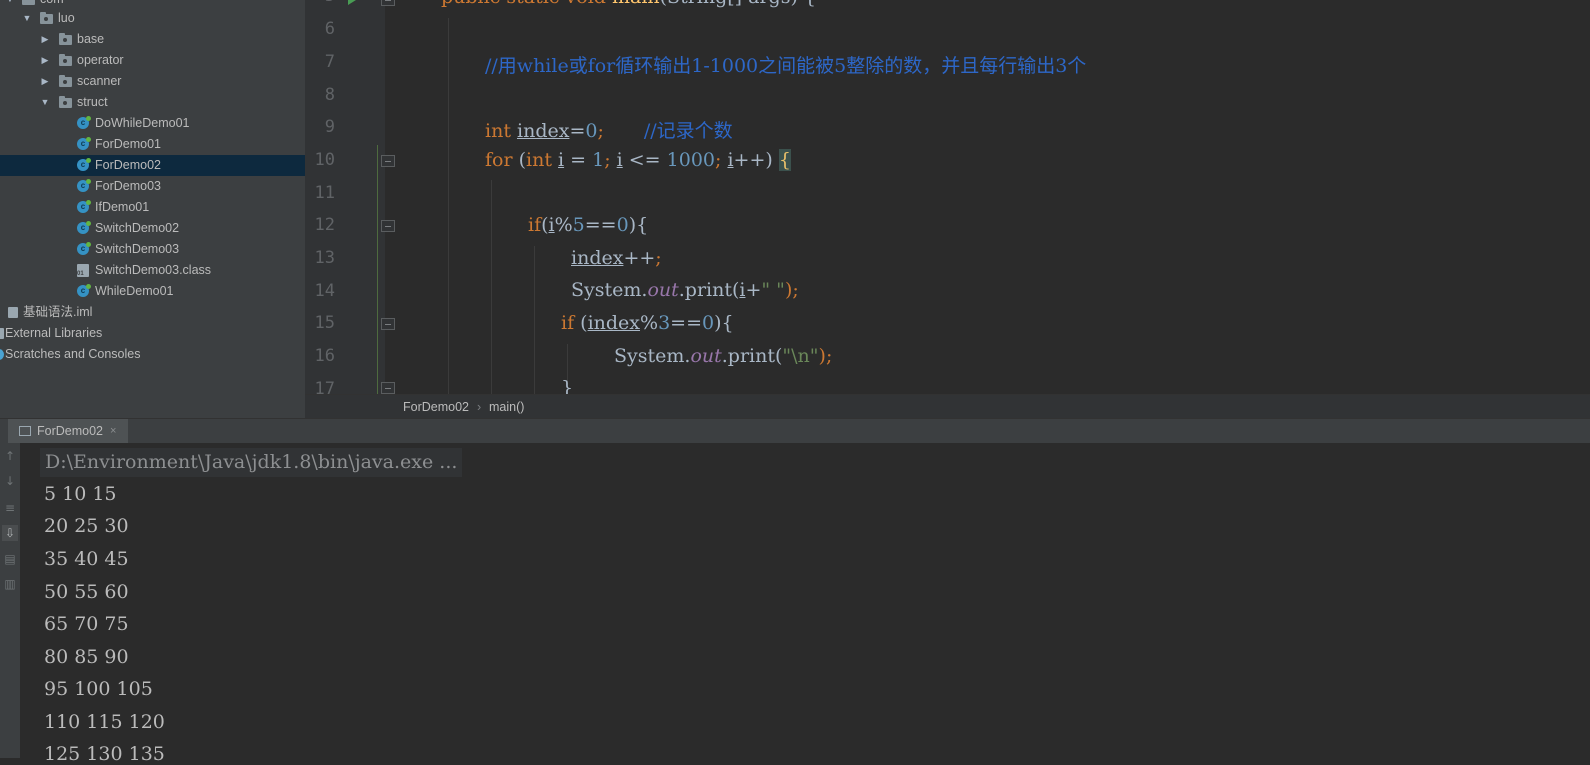 The height and width of the screenshot is (765, 1590). What do you see at coordinates (609, 129) in the screenshot?
I see `code-line-9: int index=0; //记录个数` at bounding box center [609, 129].